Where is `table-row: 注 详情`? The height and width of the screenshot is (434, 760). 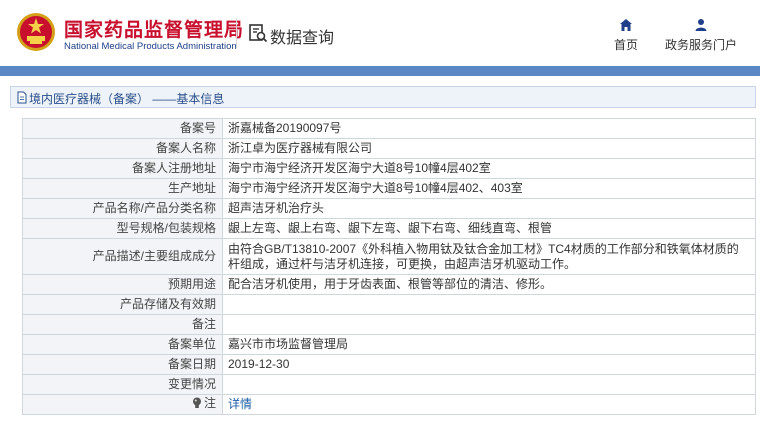
table-row: 注 详情 is located at coordinates (389, 404).